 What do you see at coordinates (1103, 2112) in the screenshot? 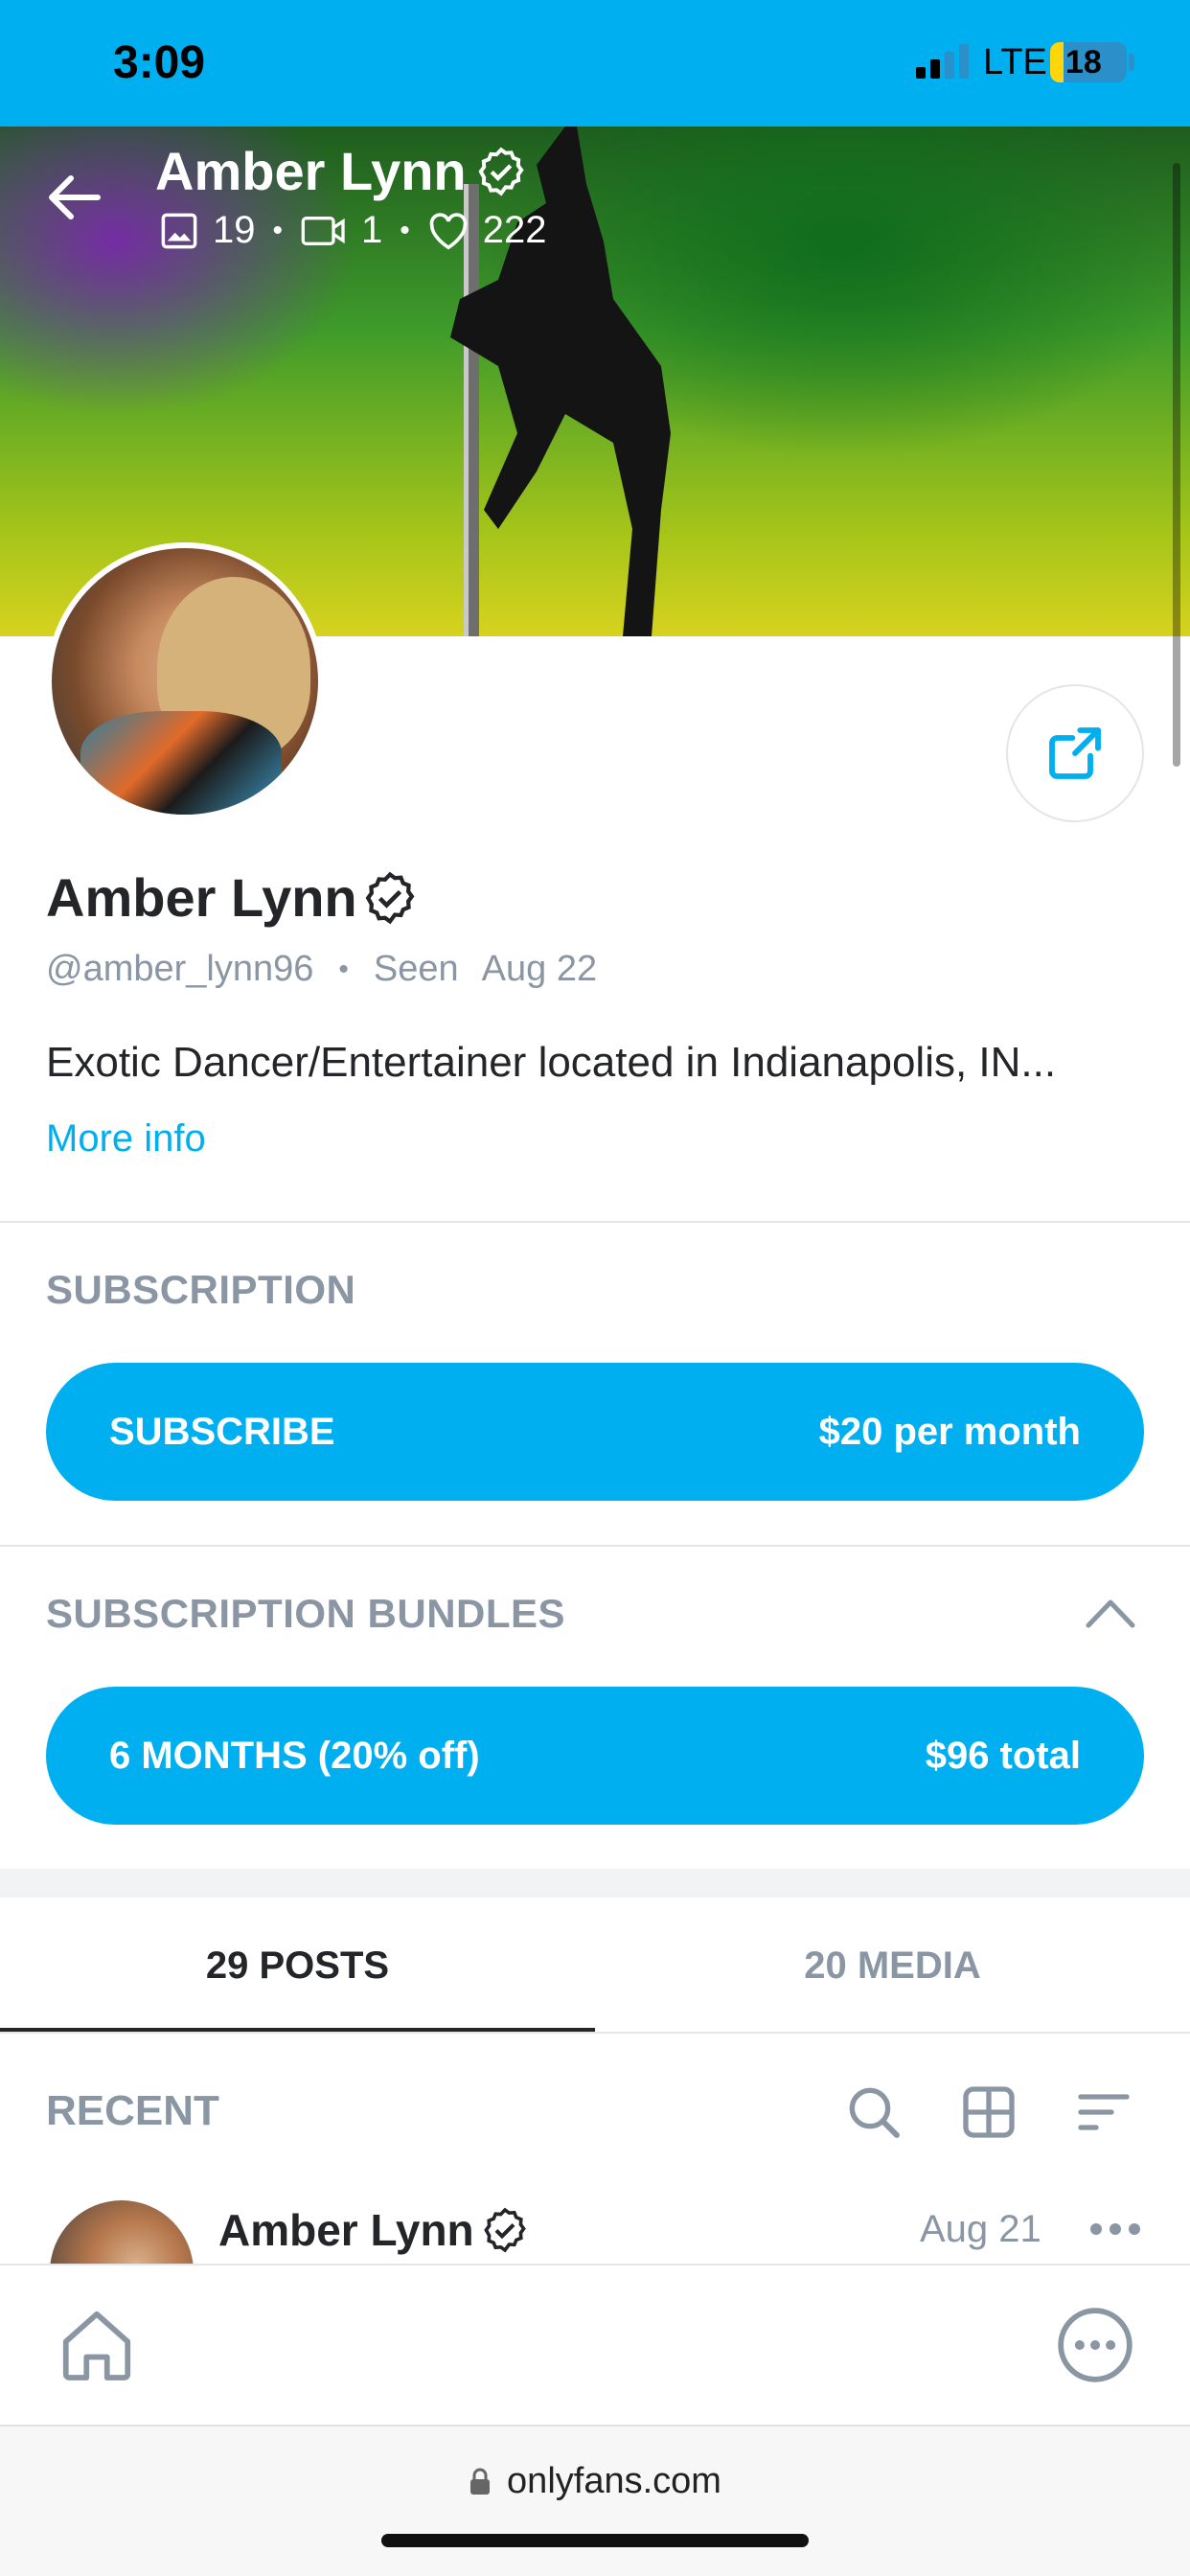
I see `sort-icon` at bounding box center [1103, 2112].